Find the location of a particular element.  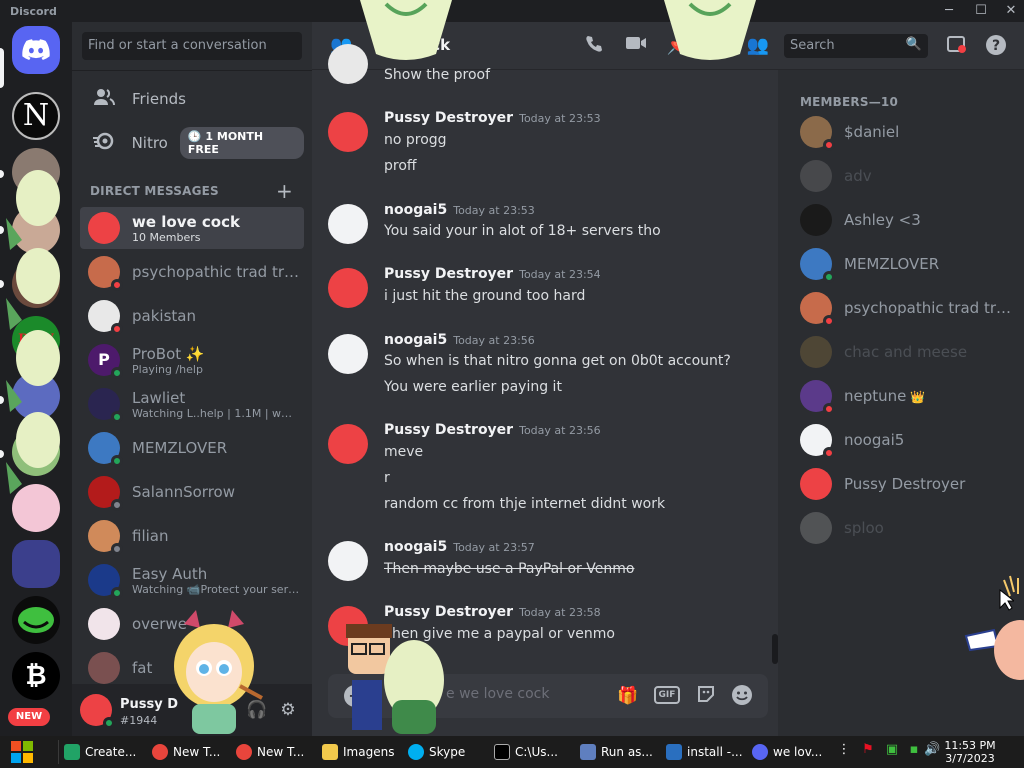

voice-call-icon is located at coordinates (594, 46).